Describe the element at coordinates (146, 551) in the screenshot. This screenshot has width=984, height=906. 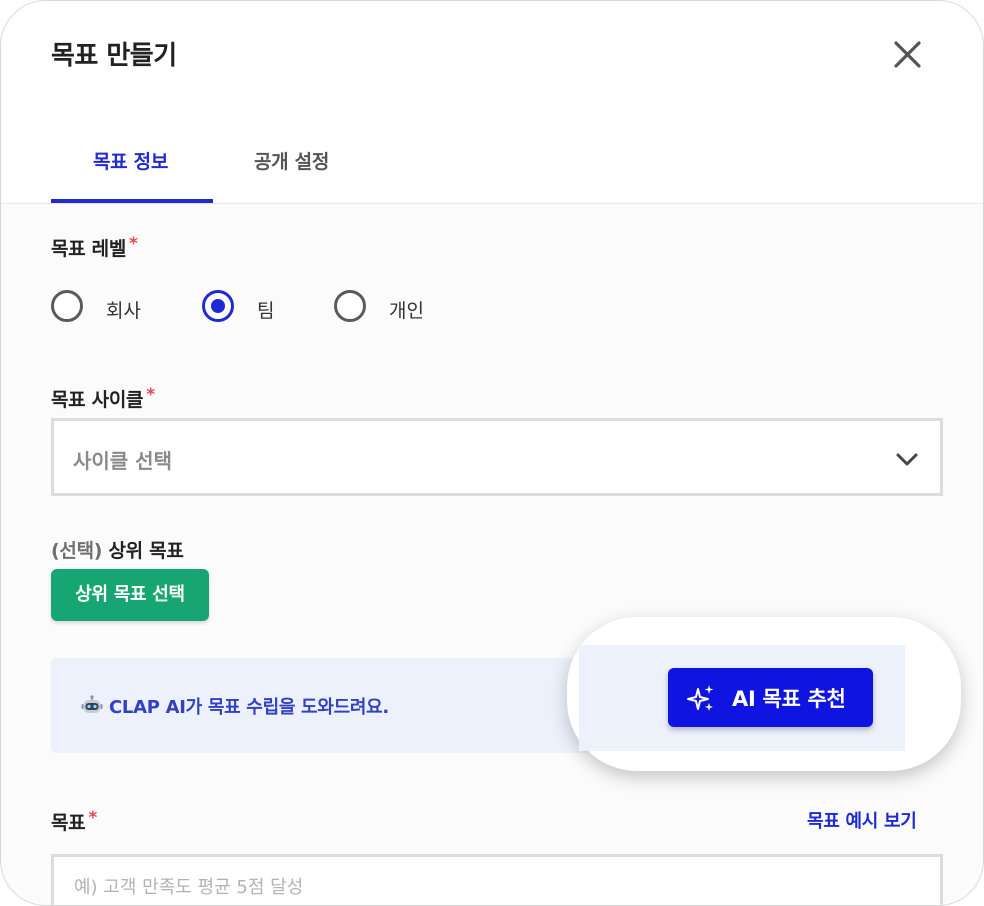
I see `parent-goal-label-text: 상위 목표` at that location.